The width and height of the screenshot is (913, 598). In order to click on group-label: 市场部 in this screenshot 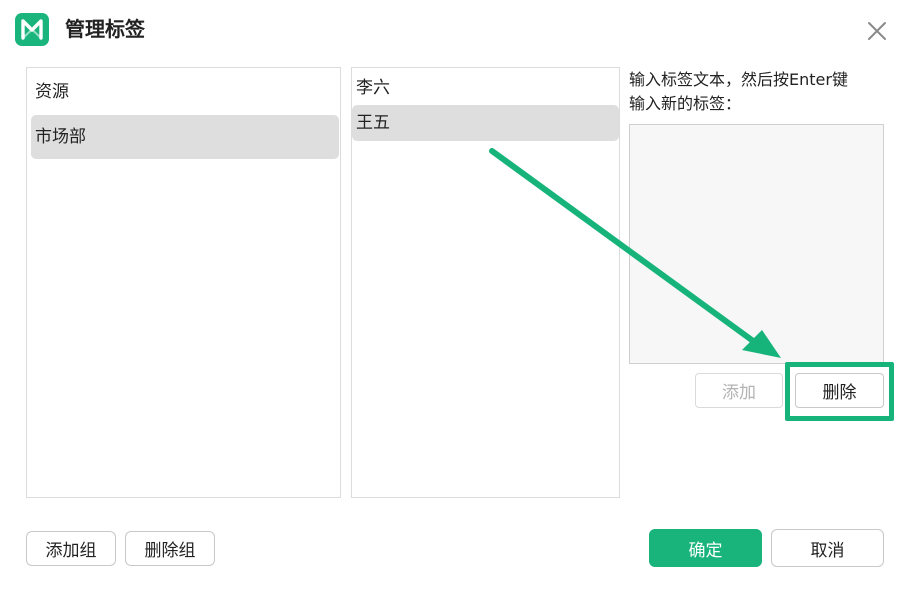, I will do `click(60, 137)`.